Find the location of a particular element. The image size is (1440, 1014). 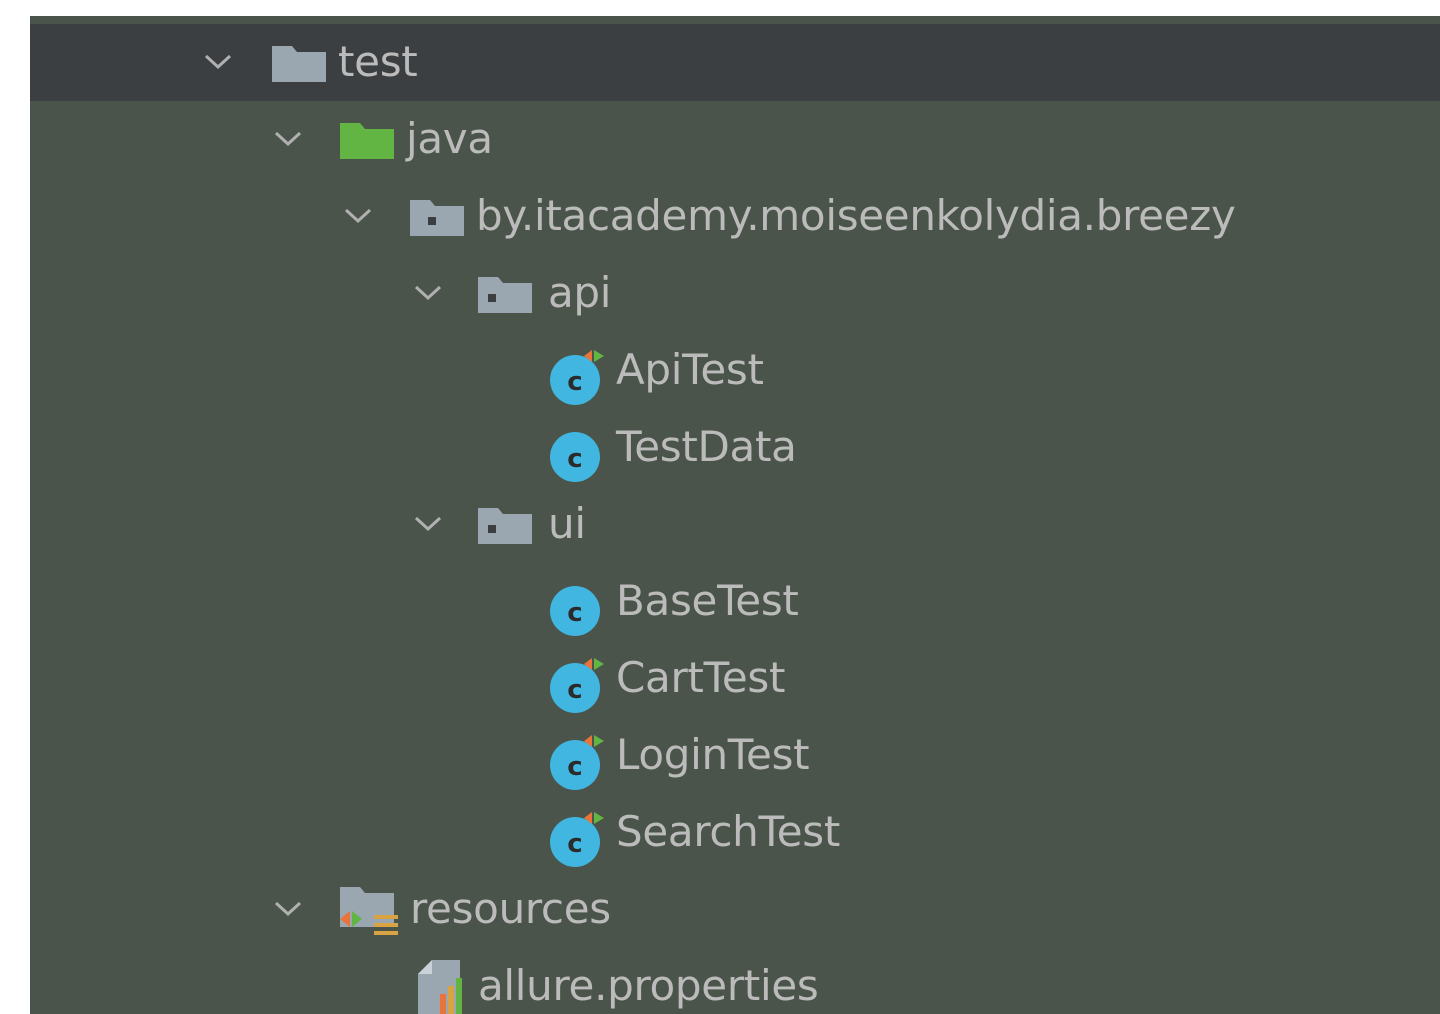

tree-node-label: api is located at coordinates (580, 292).